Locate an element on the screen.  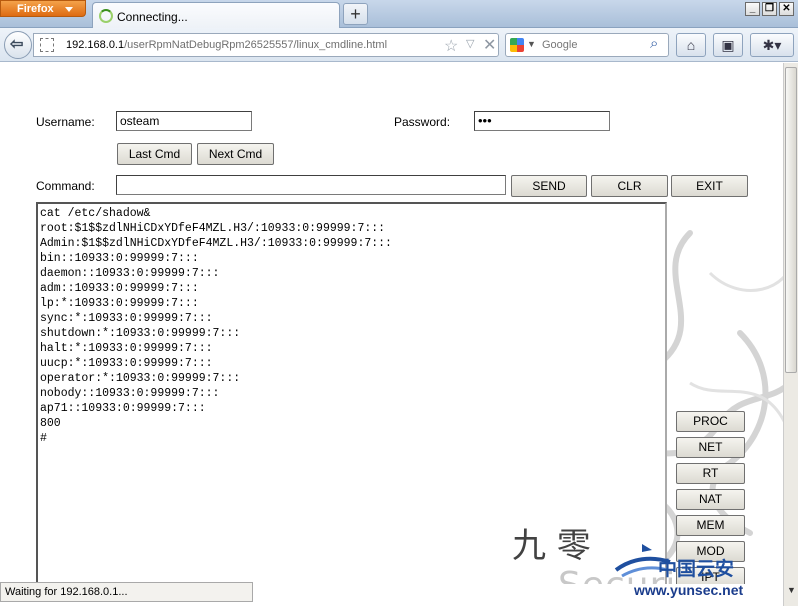
console-line: cat /etc/shadow& is located at coordinates (95, 213).